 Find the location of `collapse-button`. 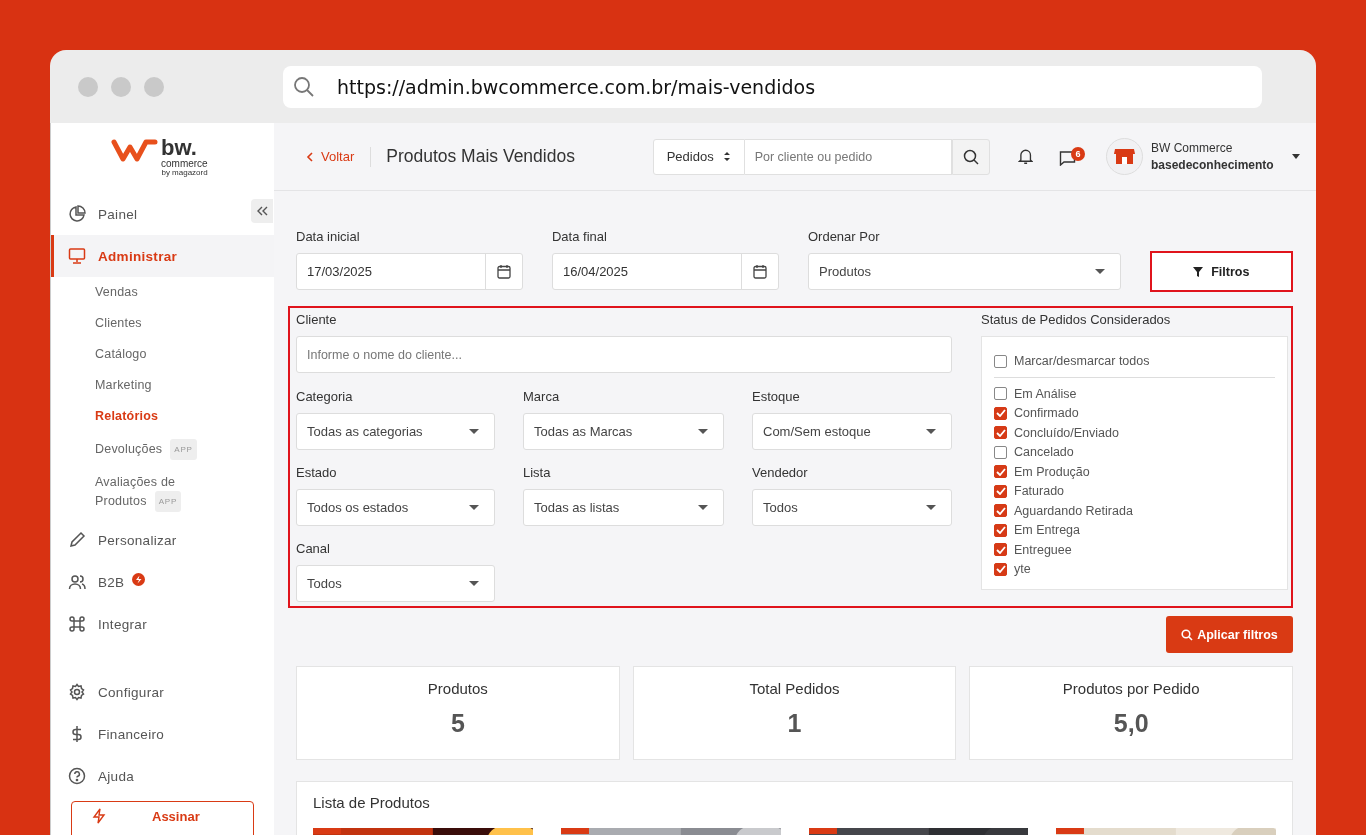

collapse-button is located at coordinates (262, 211).